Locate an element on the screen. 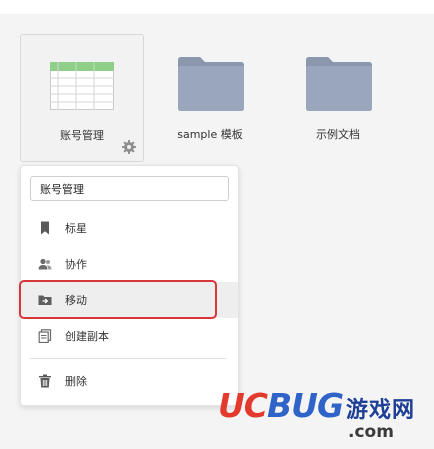 The height and width of the screenshot is (449, 434). file-tile-folder-sample: sample 模板 is located at coordinates (210, 98).